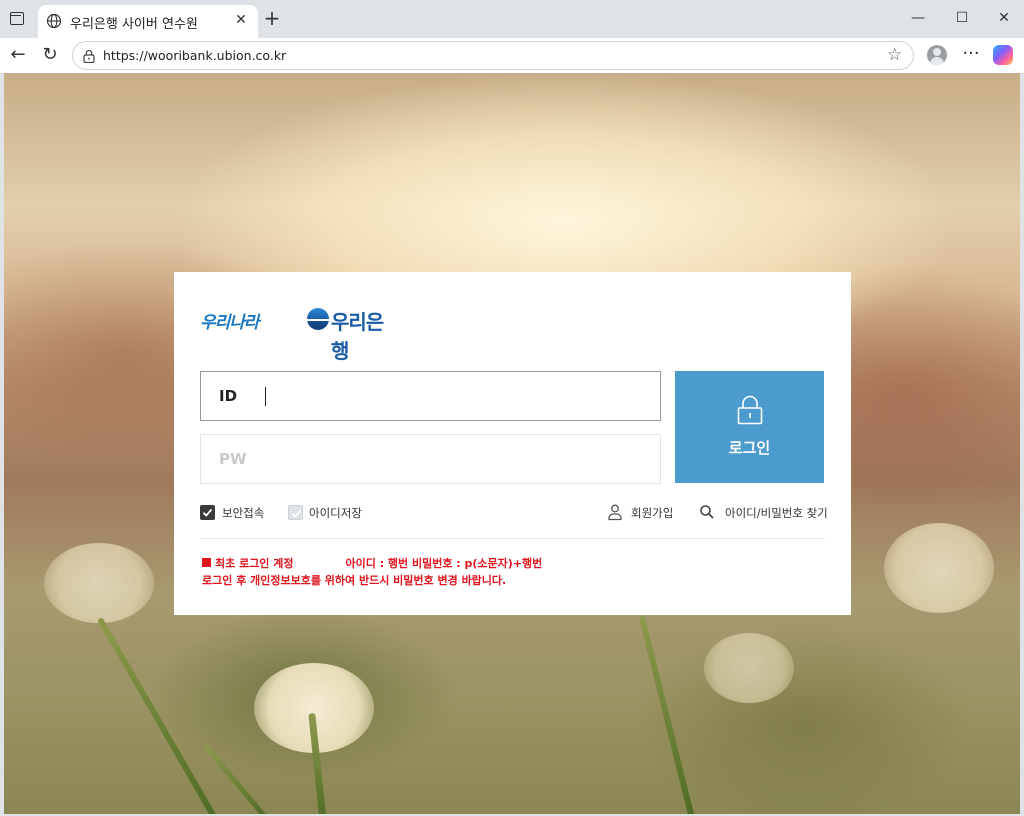  What do you see at coordinates (937, 55) in the screenshot?
I see `profile-avatar-icon` at bounding box center [937, 55].